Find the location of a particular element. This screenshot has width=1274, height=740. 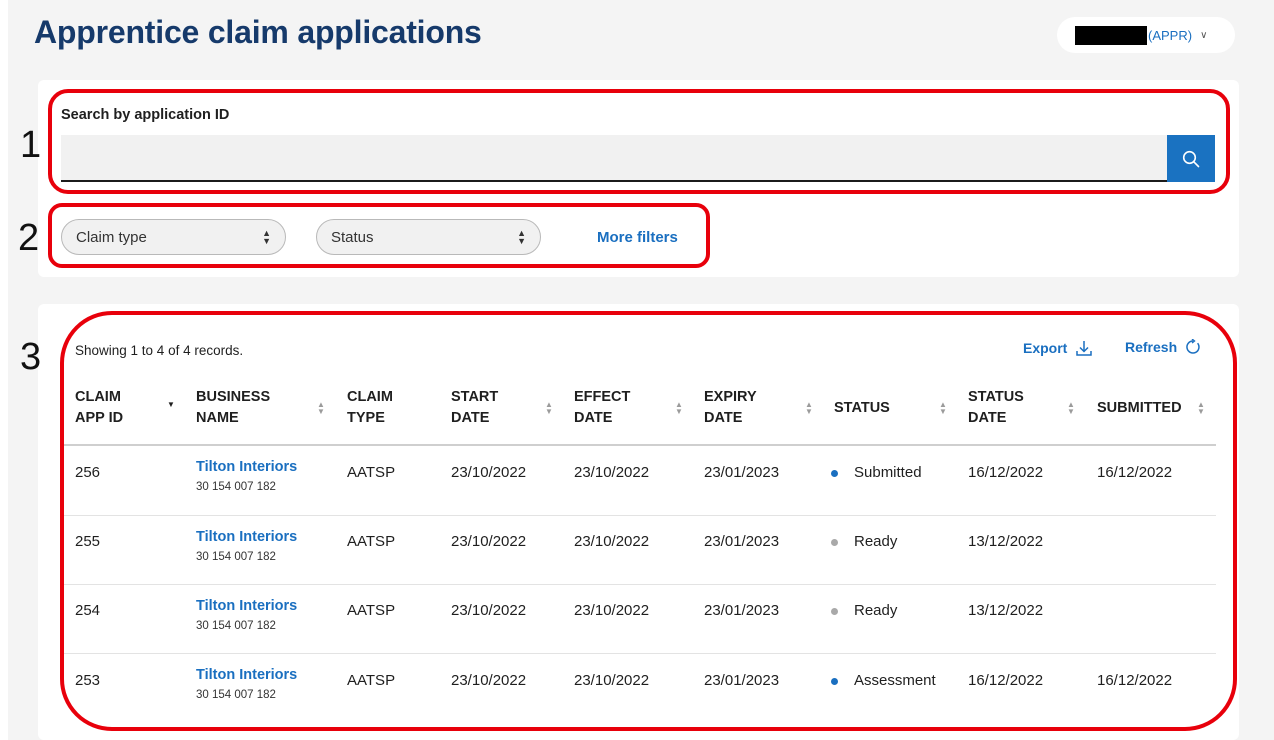

user-role: (APPR) is located at coordinates (1170, 35).